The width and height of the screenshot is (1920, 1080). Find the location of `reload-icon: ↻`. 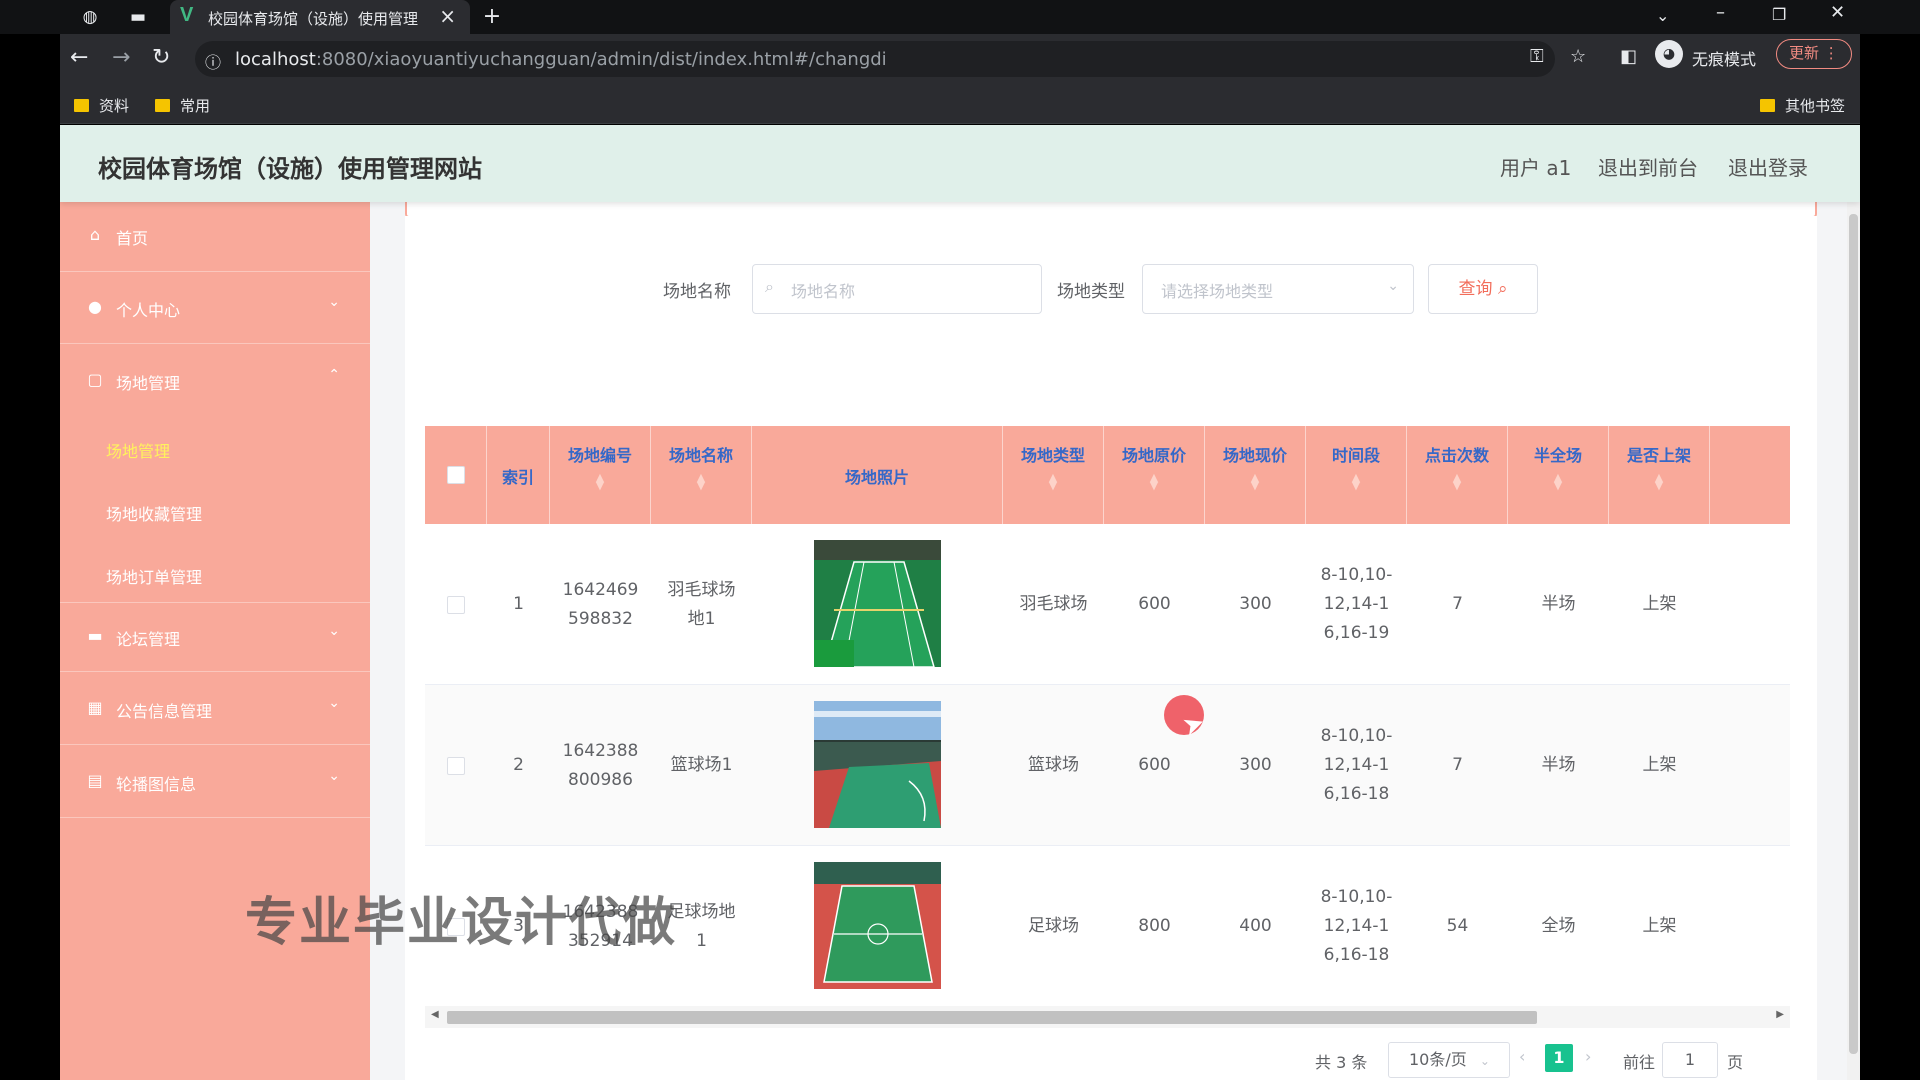

reload-icon: ↻ is located at coordinates (161, 57).